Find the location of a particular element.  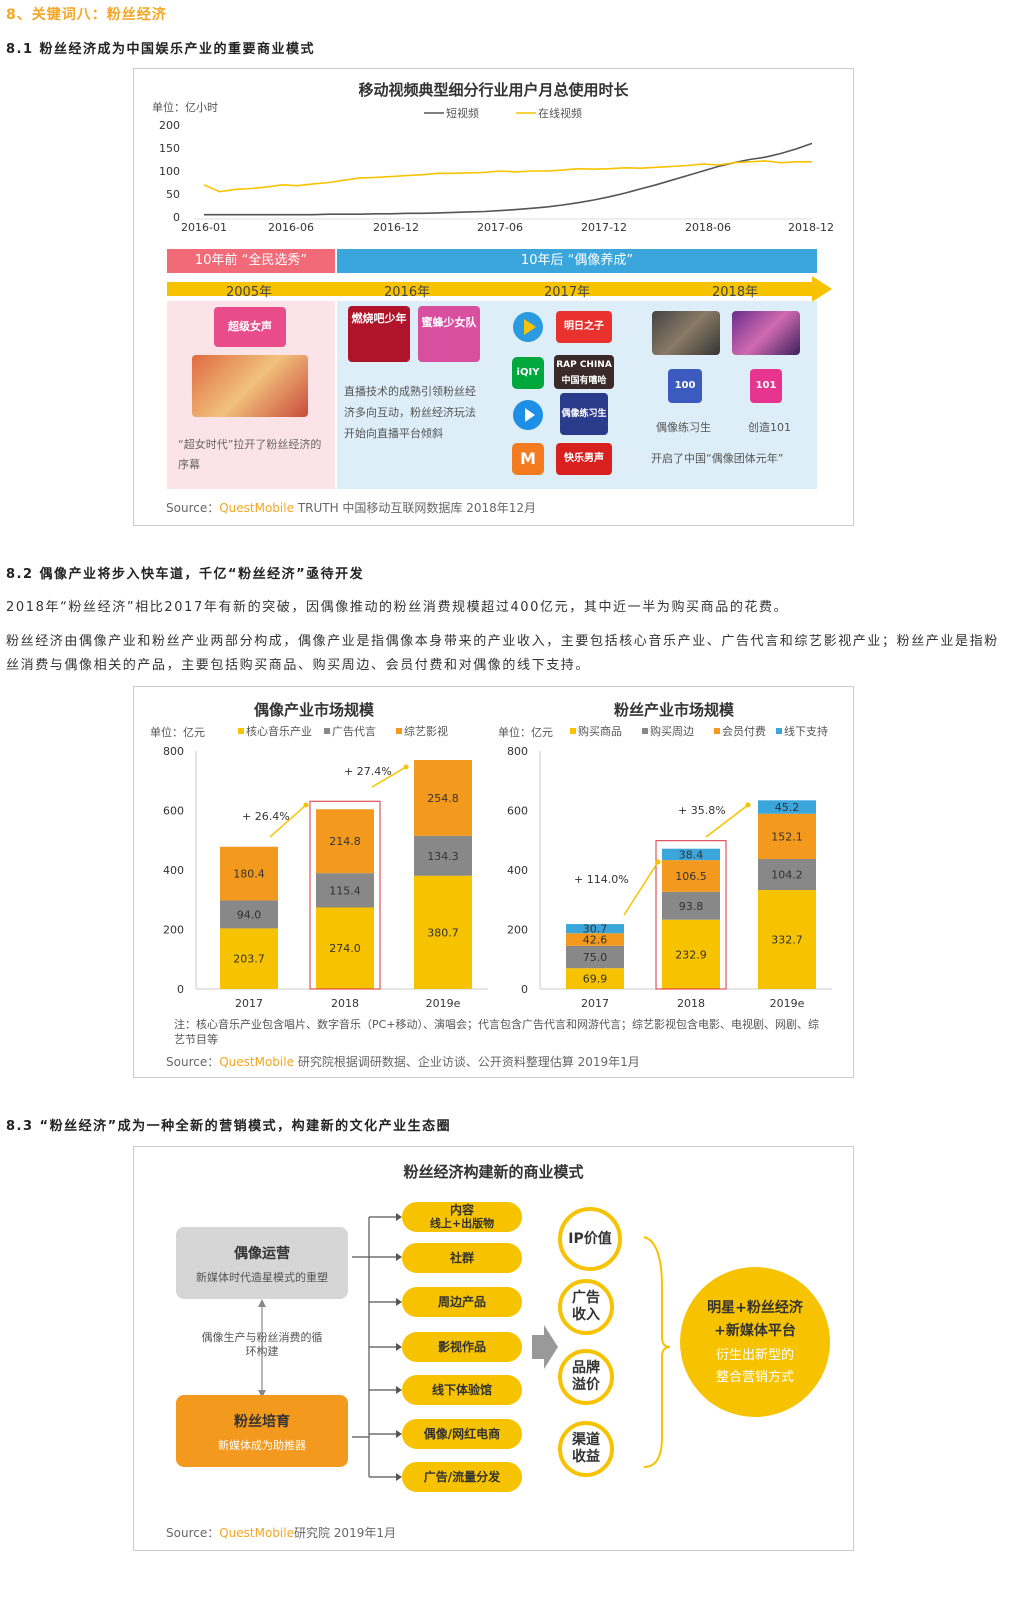

legend-label: 综艺影视 is located at coordinates (426, 731).